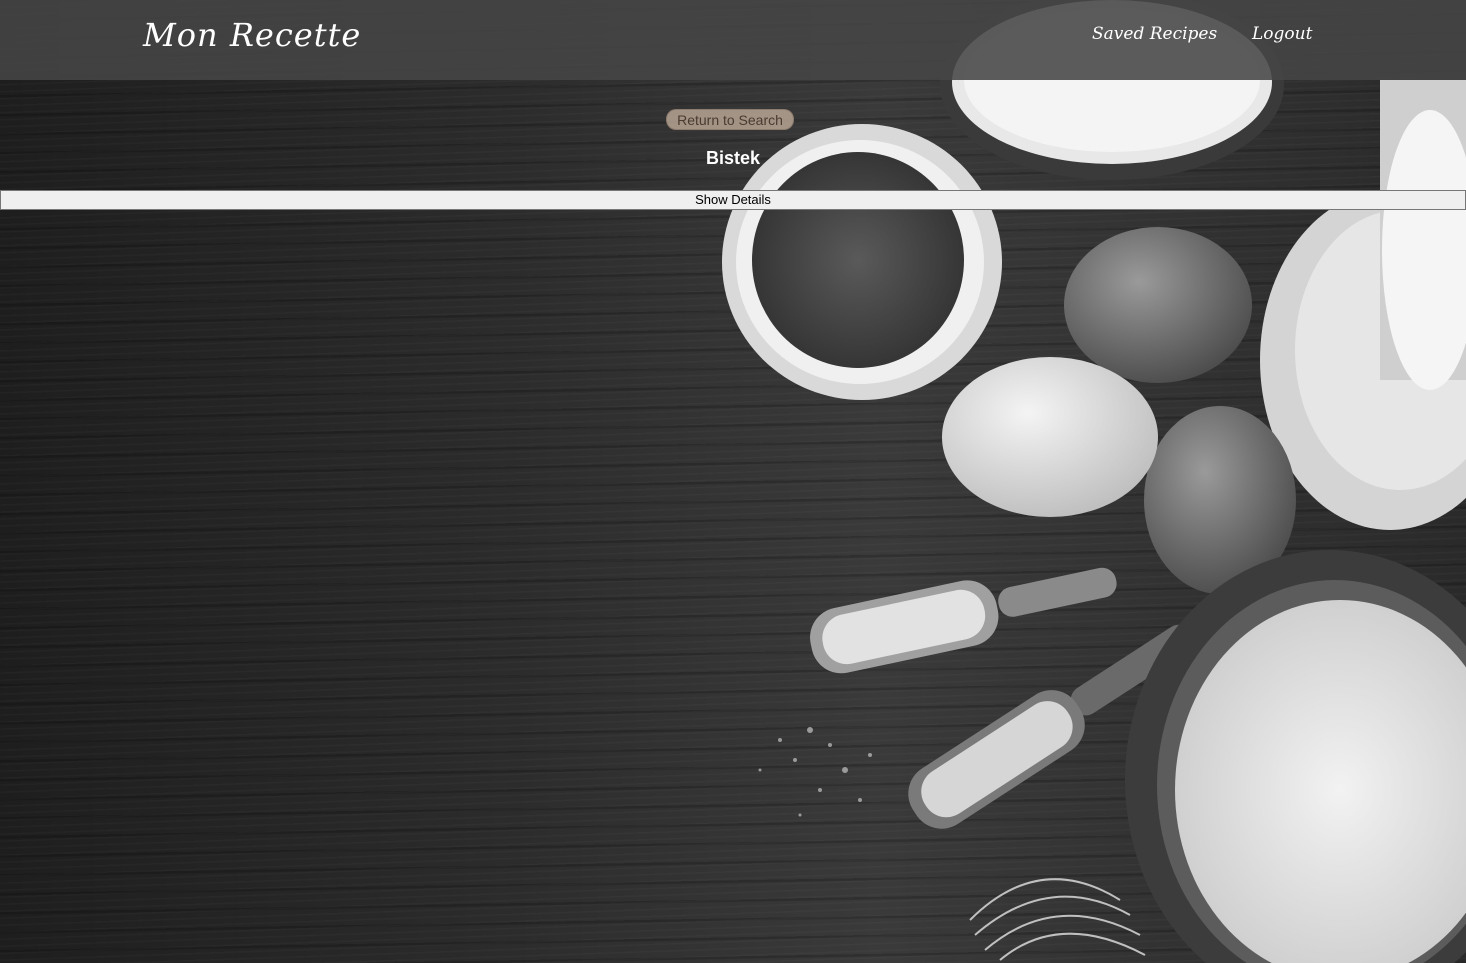  What do you see at coordinates (730, 119) in the screenshot?
I see `return-to-search-button: Return to Search` at bounding box center [730, 119].